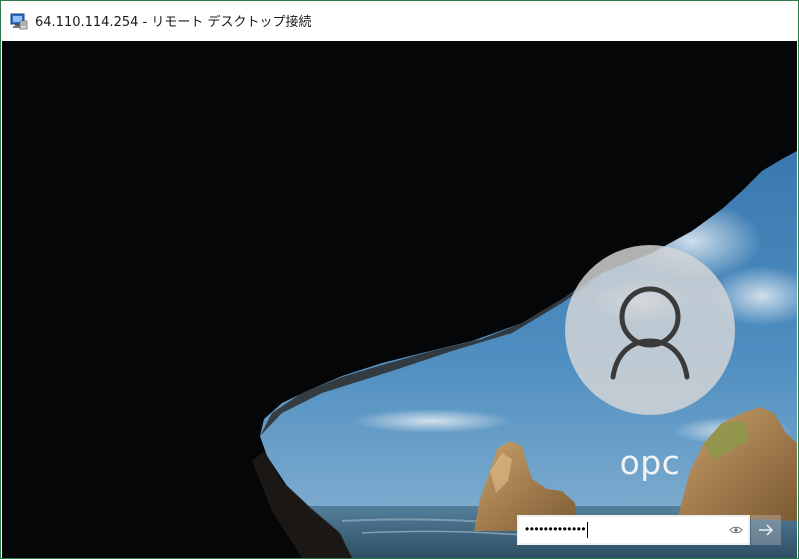 The image size is (799, 559). What do you see at coordinates (650, 462) in the screenshot?
I see `username-label: opc` at bounding box center [650, 462].